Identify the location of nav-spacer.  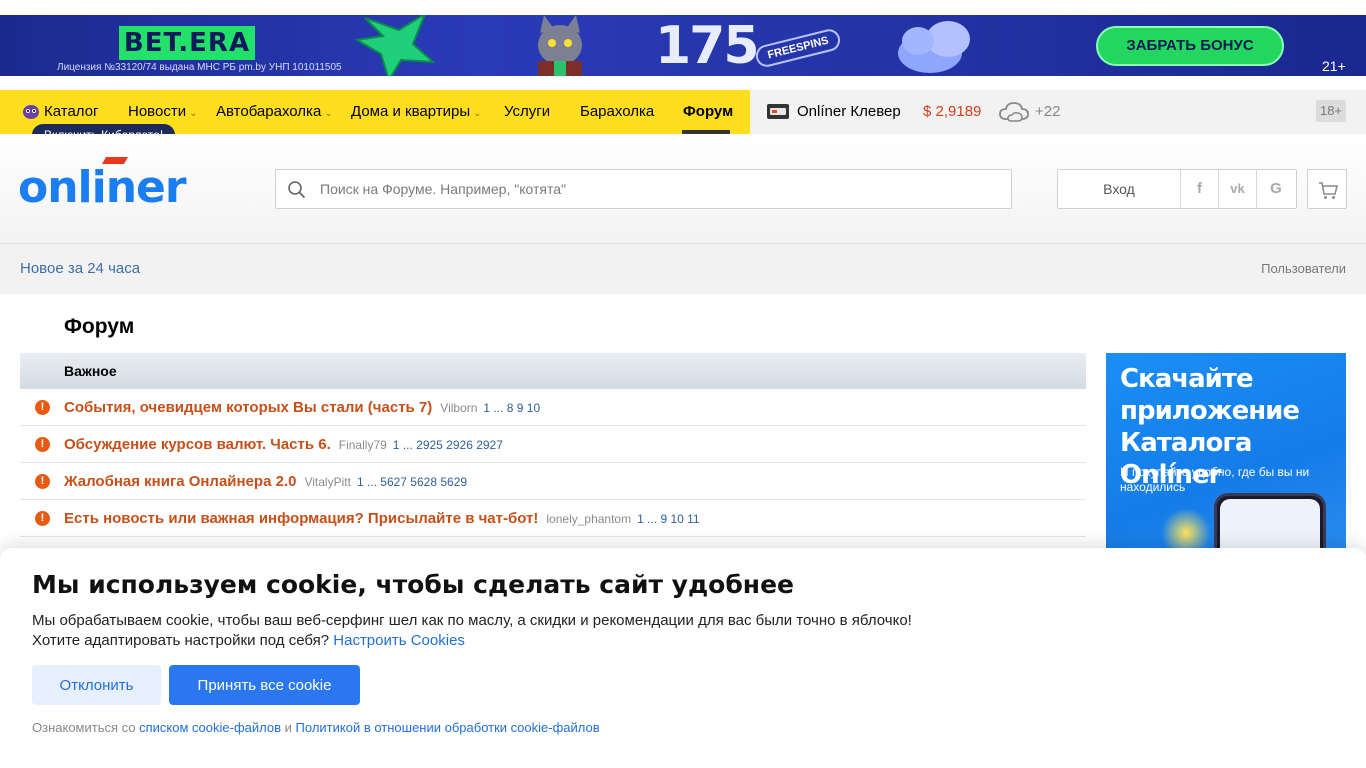
(683, 83).